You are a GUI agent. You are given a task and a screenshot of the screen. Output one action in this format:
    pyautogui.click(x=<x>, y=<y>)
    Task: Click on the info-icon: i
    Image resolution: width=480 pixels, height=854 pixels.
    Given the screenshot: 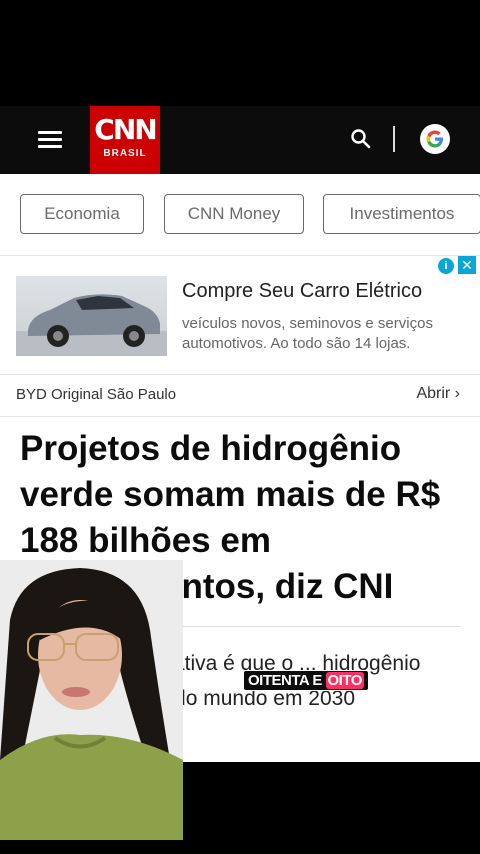 What is the action you would take?
    pyautogui.click(x=446, y=266)
    